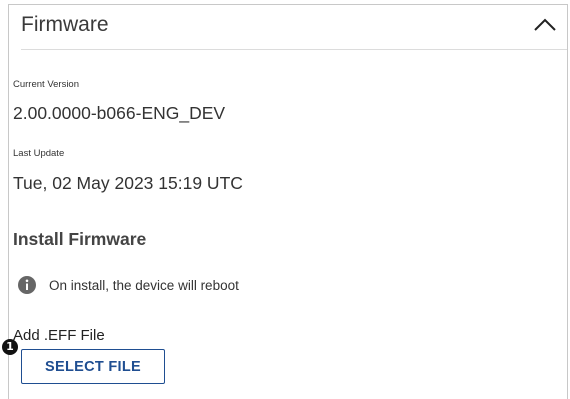 This screenshot has height=399, width=570. I want to click on header-divider, so click(294, 49).